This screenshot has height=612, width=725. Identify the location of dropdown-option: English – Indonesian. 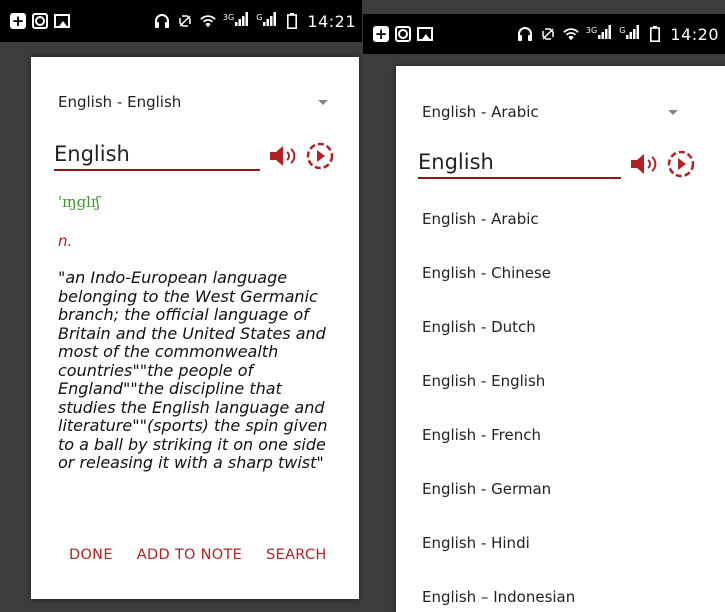
(560, 591).